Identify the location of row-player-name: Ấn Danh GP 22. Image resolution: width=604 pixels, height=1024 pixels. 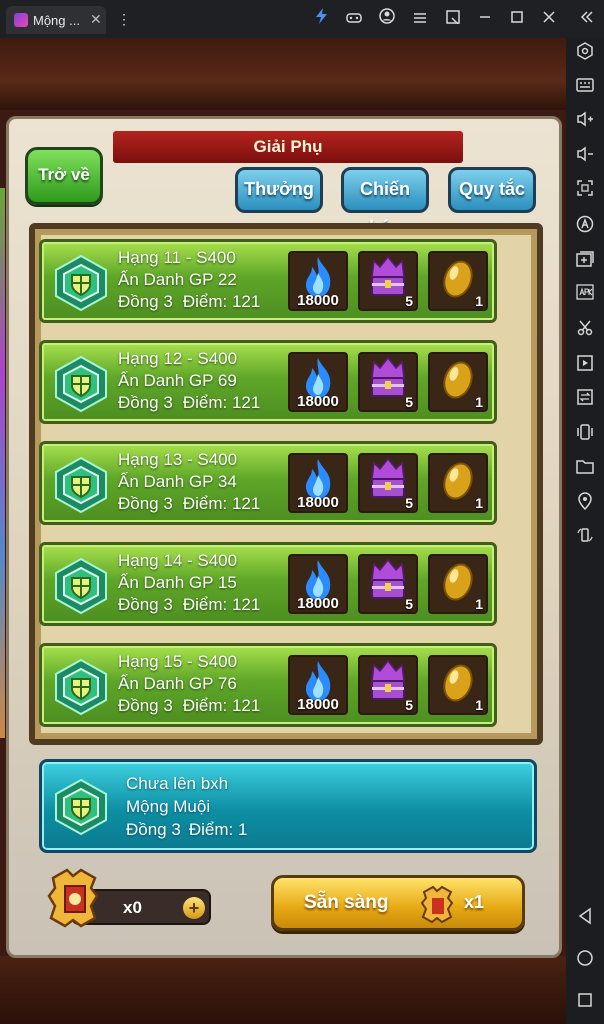
(177, 279).